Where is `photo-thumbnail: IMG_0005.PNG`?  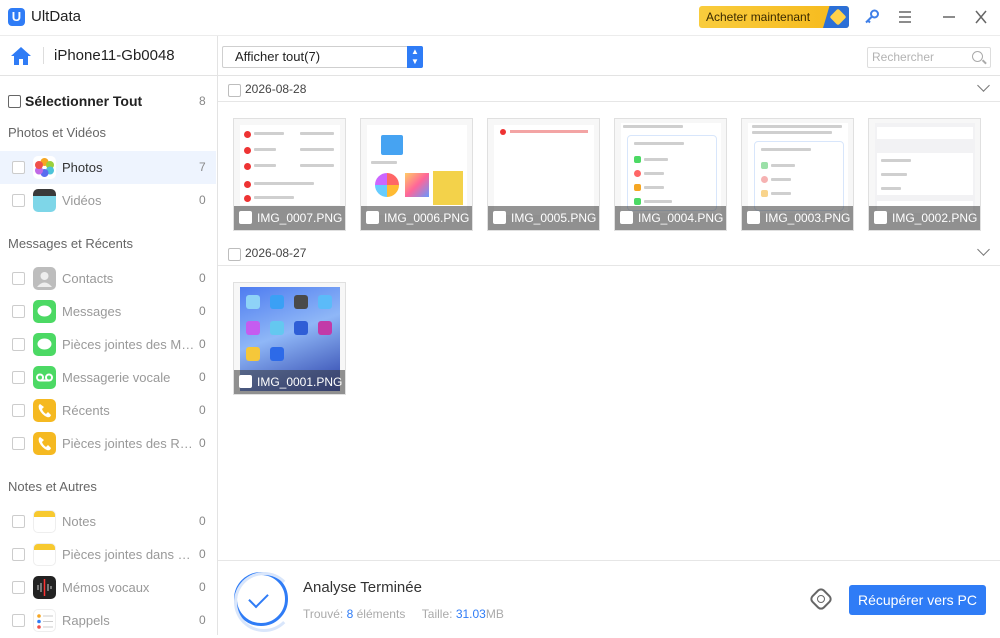
photo-thumbnail: IMG_0005.PNG is located at coordinates (543, 174).